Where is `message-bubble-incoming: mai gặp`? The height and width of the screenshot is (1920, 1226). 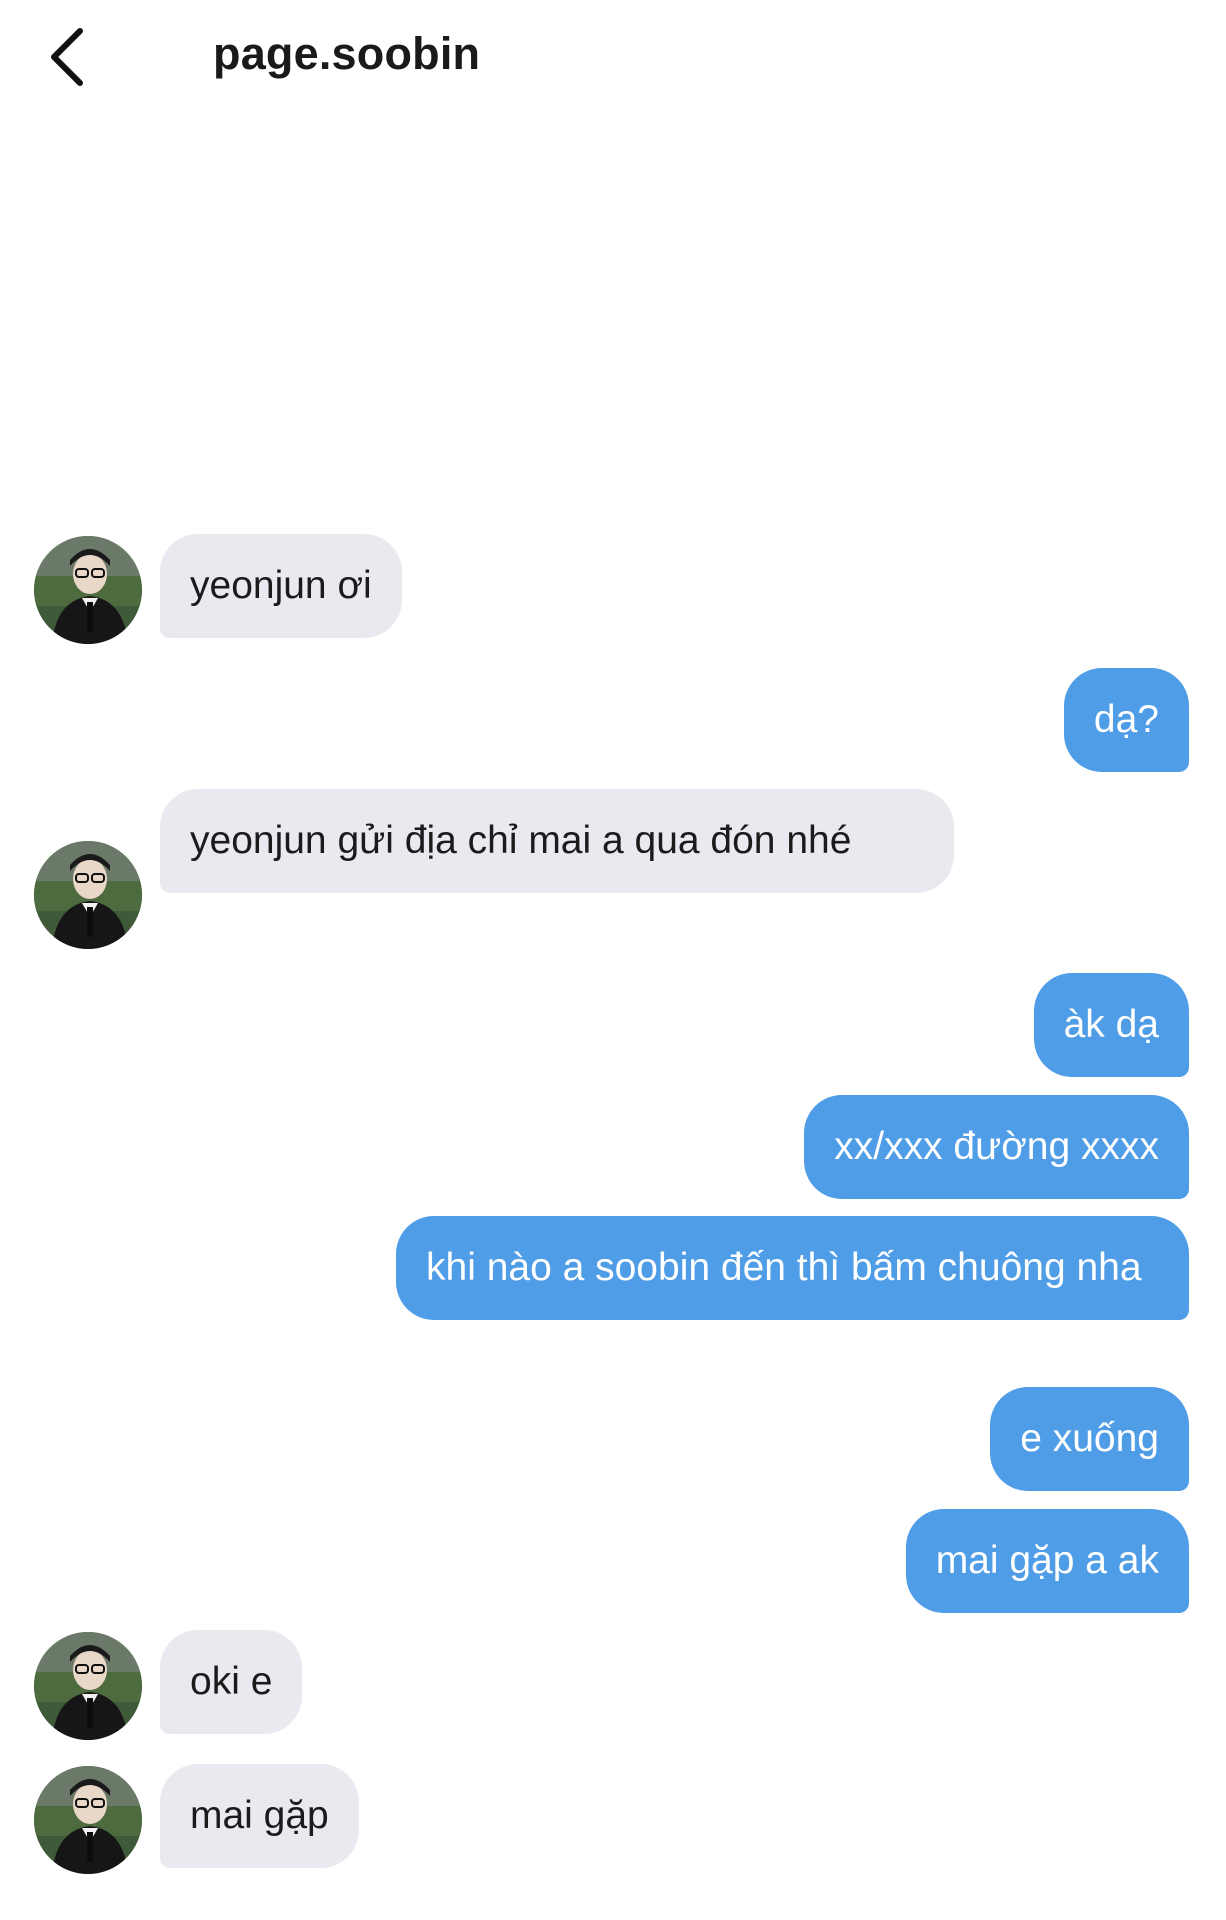
message-bubble-incoming: mai gặp is located at coordinates (259, 1816).